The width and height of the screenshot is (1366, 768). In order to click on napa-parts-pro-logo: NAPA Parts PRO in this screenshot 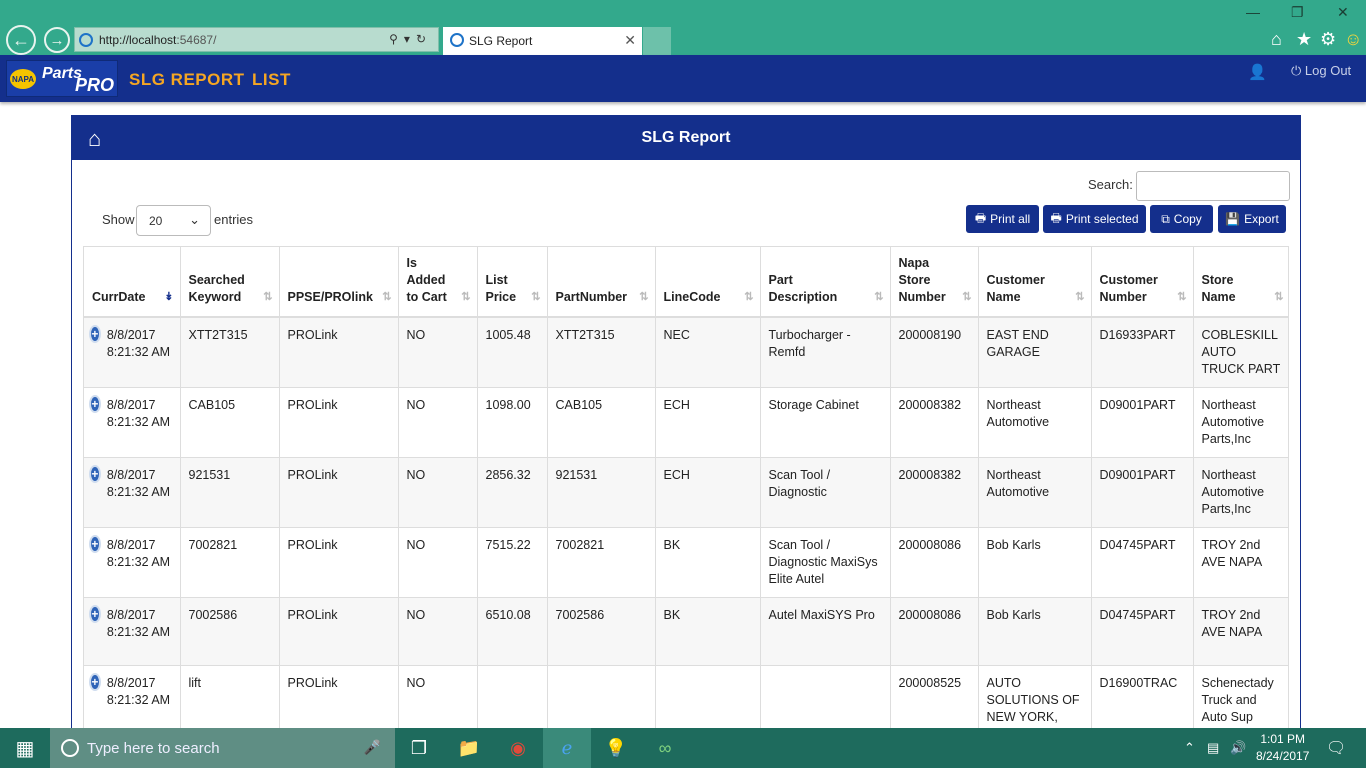, I will do `click(62, 78)`.